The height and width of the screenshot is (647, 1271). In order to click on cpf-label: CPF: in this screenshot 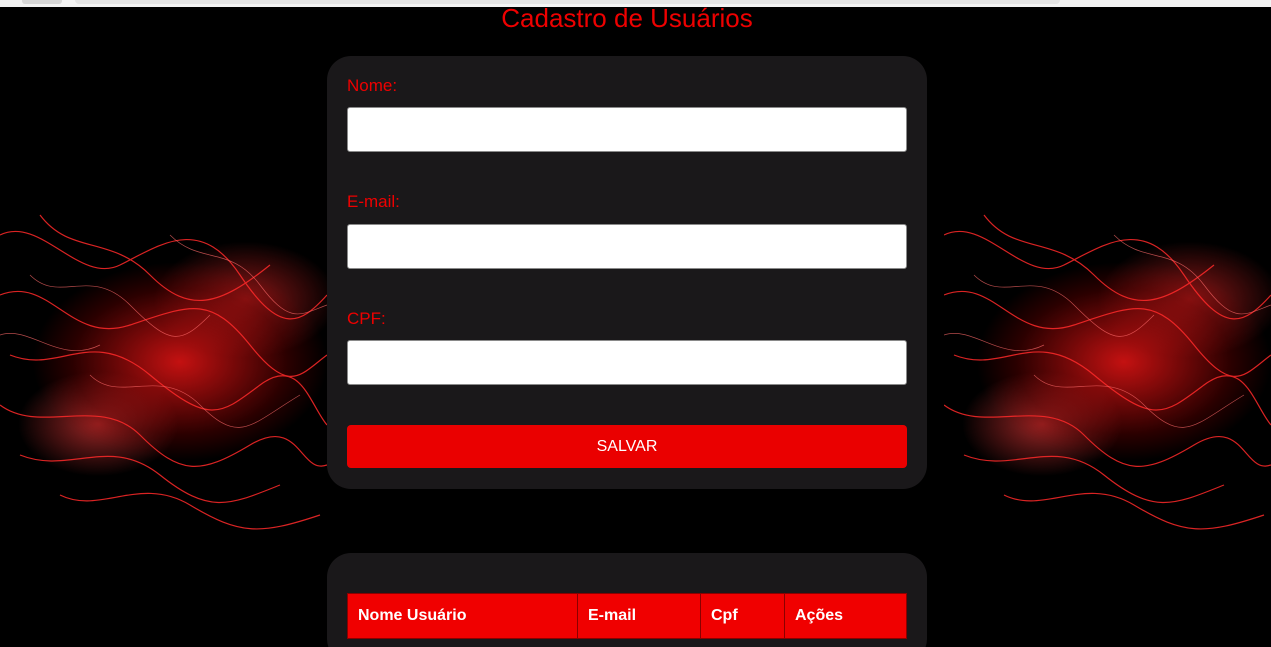, I will do `click(366, 318)`.